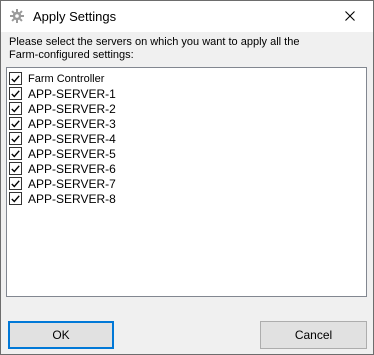  What do you see at coordinates (72, 138) in the screenshot?
I see `item-label: APP-SERVER-4` at bounding box center [72, 138].